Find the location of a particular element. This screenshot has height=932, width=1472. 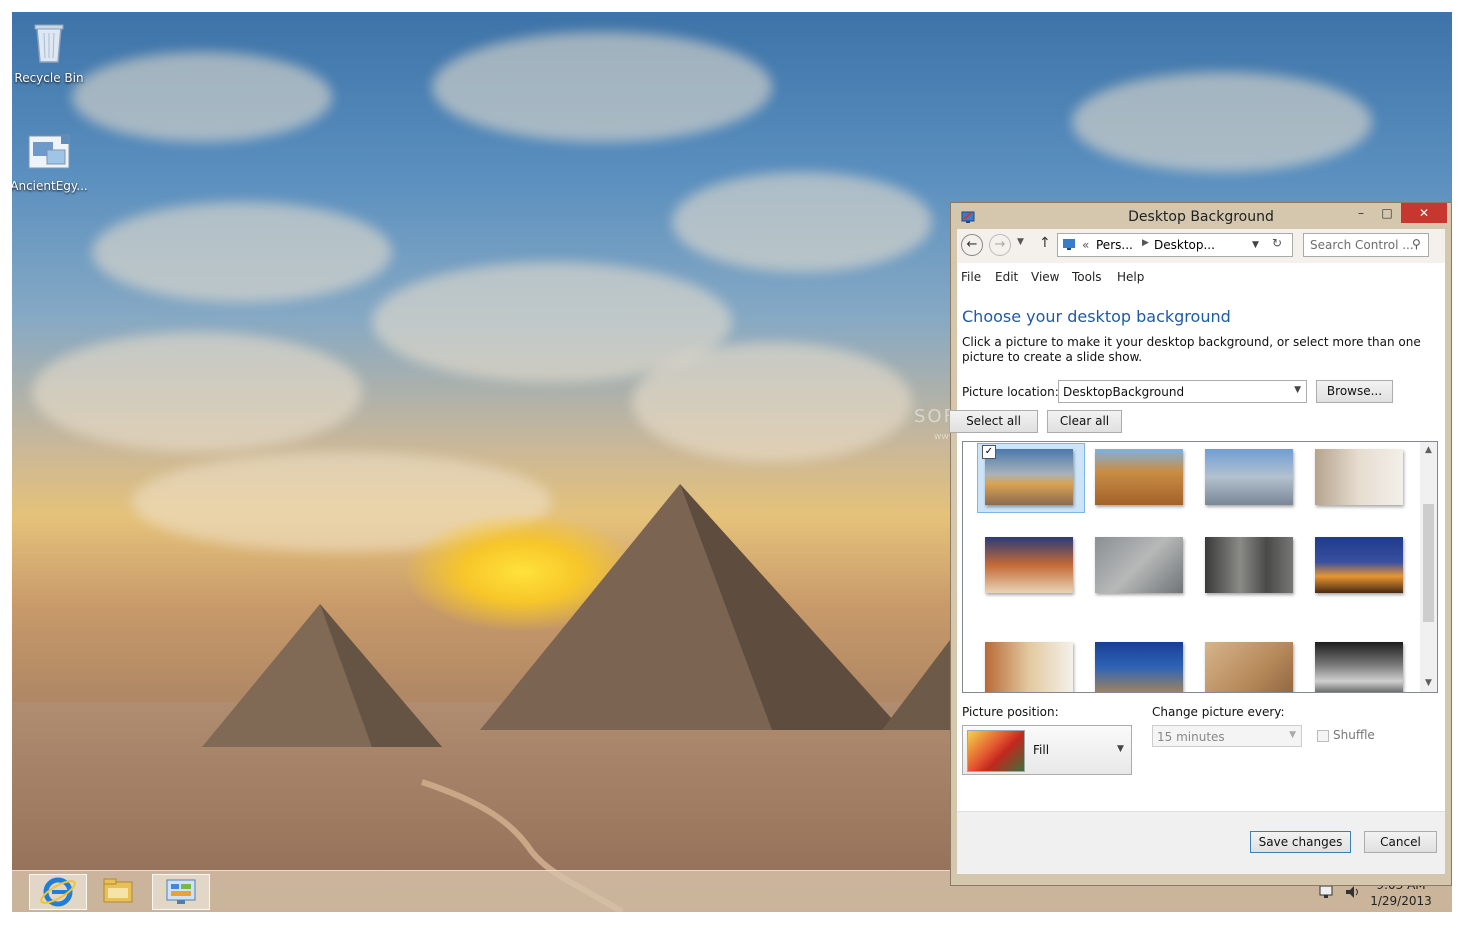

taskbar-internet-explorer is located at coordinates (58, 892).